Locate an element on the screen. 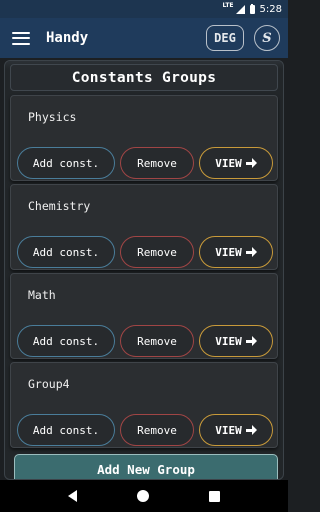 The height and width of the screenshot is (512, 320). panel-title: Constants Groups is located at coordinates (144, 77).